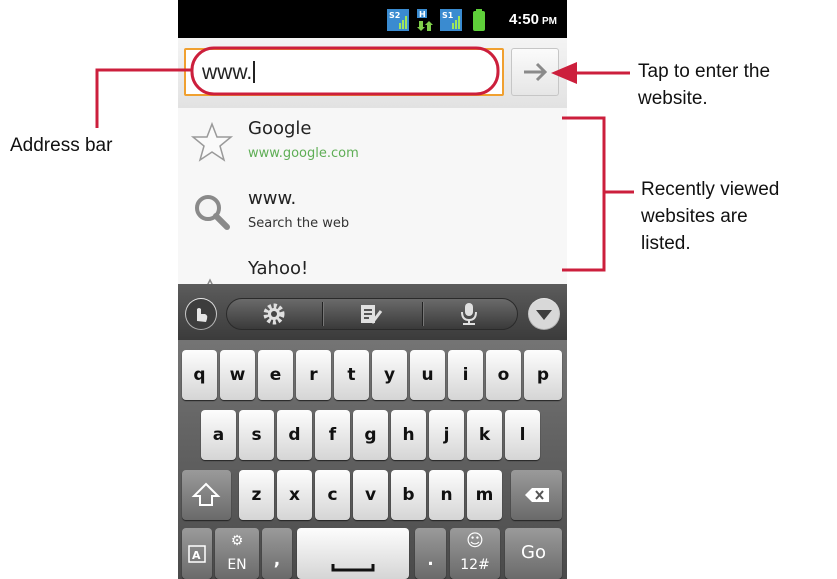  I want to click on annotation-line: Recently viewed, so click(710, 189).